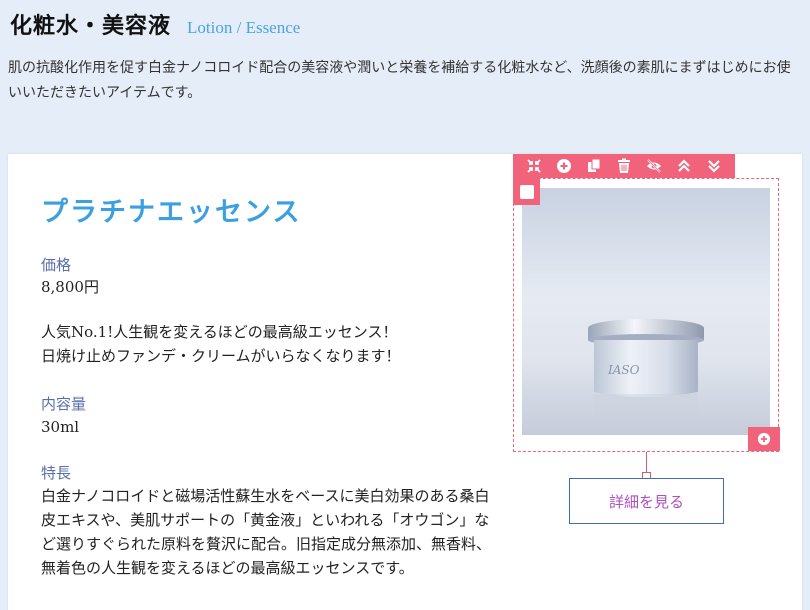 This screenshot has width=810, height=610. What do you see at coordinates (70, 287) in the screenshot?
I see `price-value: 8,800円` at bounding box center [70, 287].